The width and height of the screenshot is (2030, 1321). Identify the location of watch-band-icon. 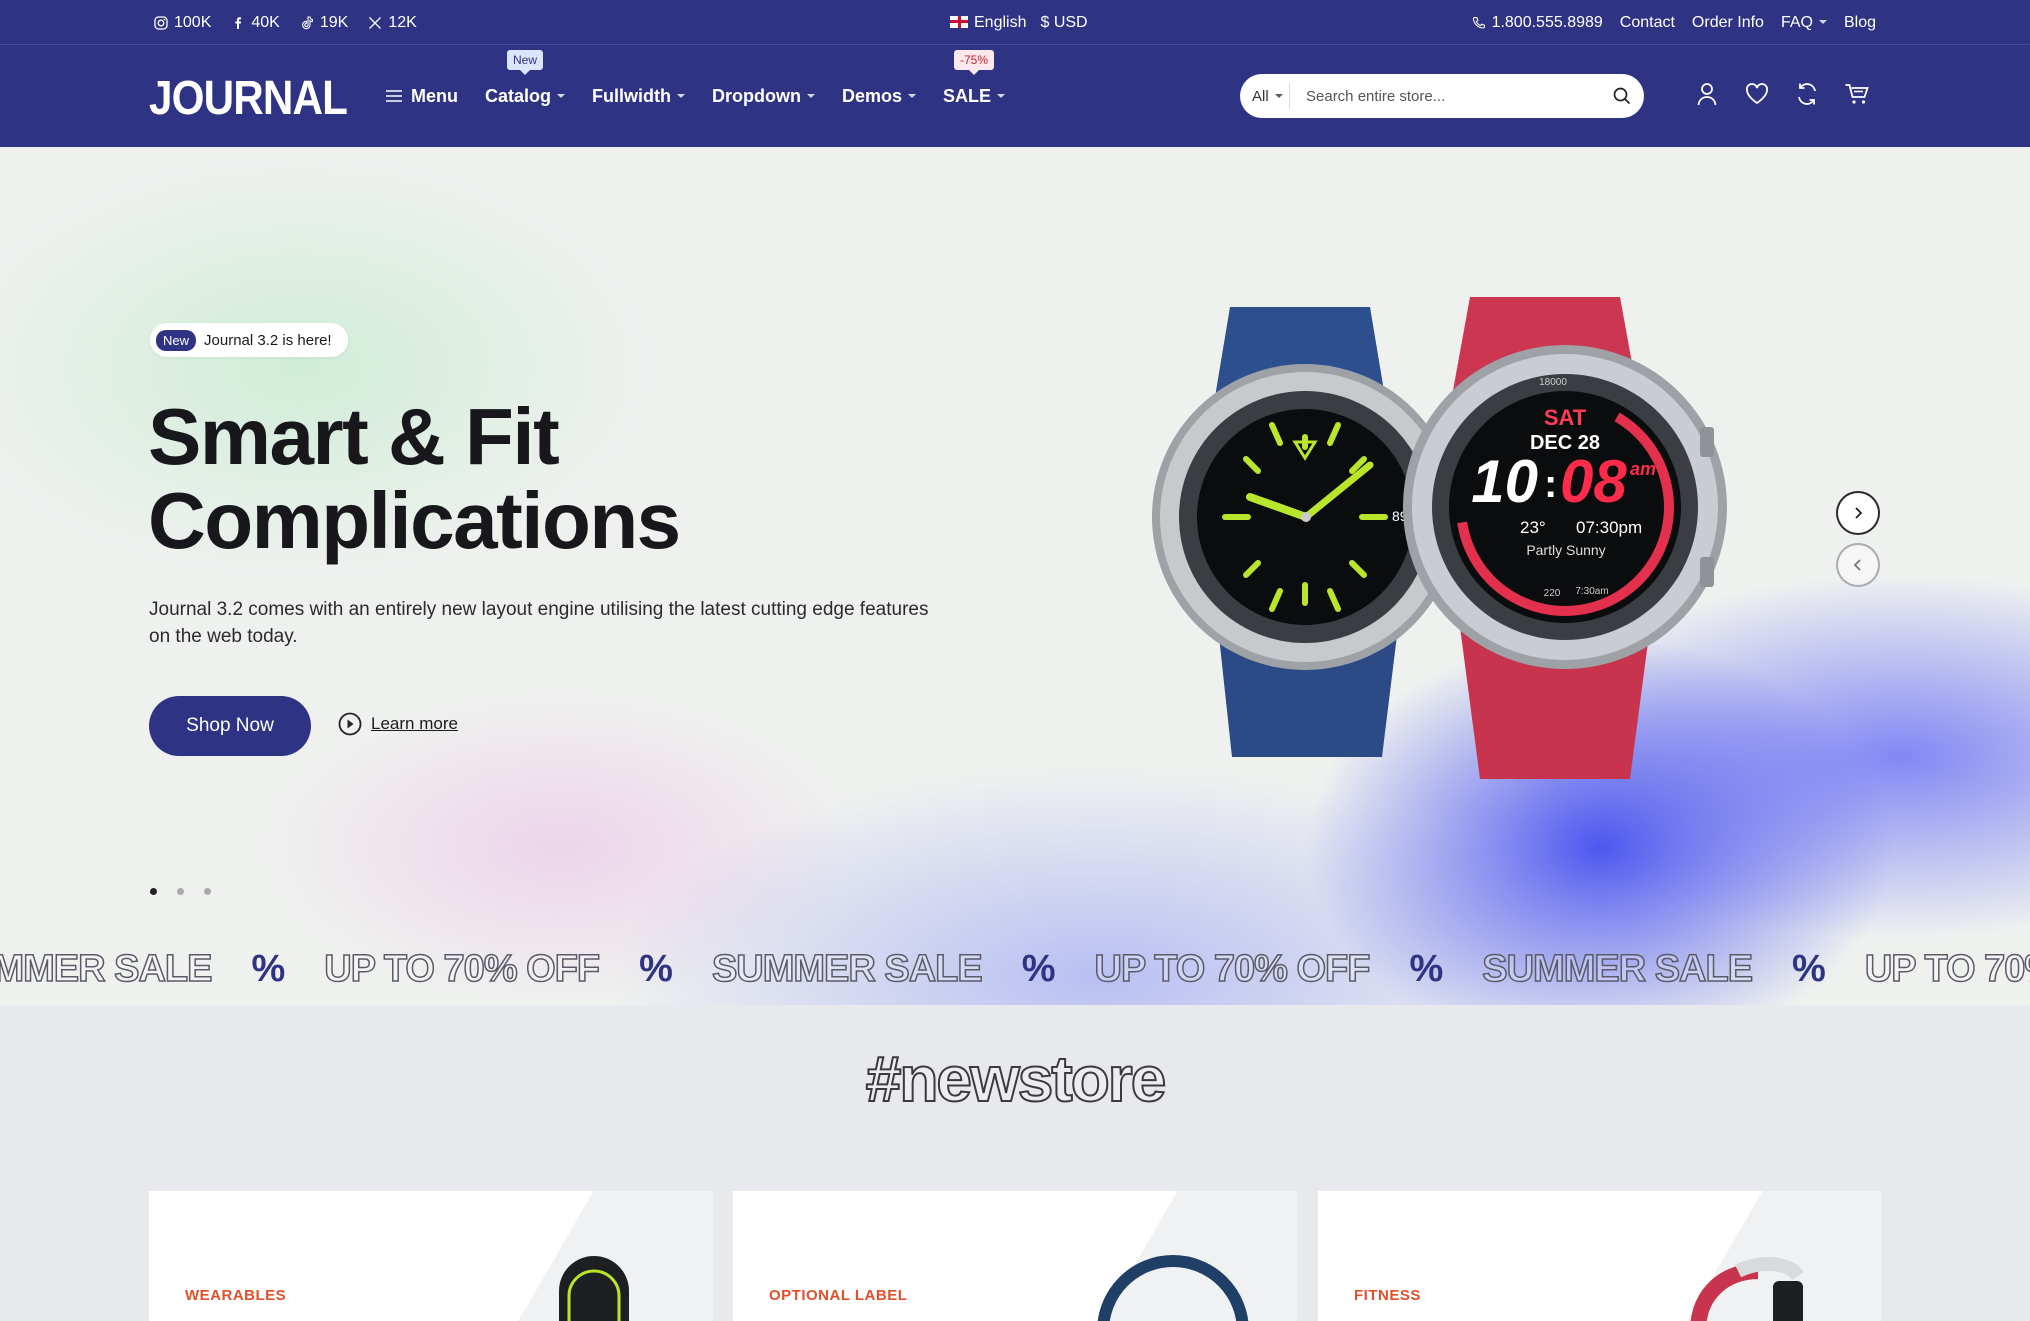
(1173, 1288).